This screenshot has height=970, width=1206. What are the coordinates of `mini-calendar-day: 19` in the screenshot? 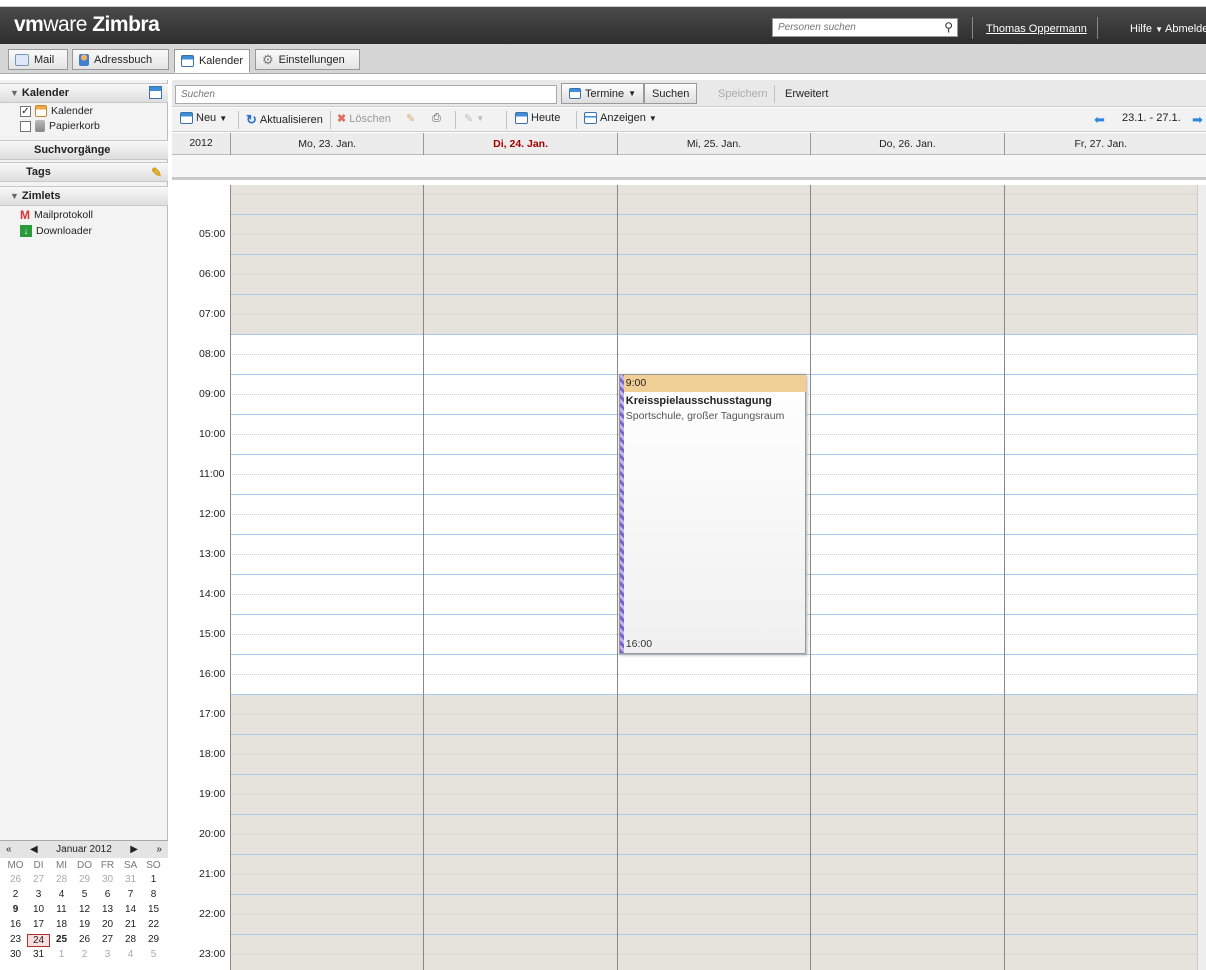 It's located at (84, 924).